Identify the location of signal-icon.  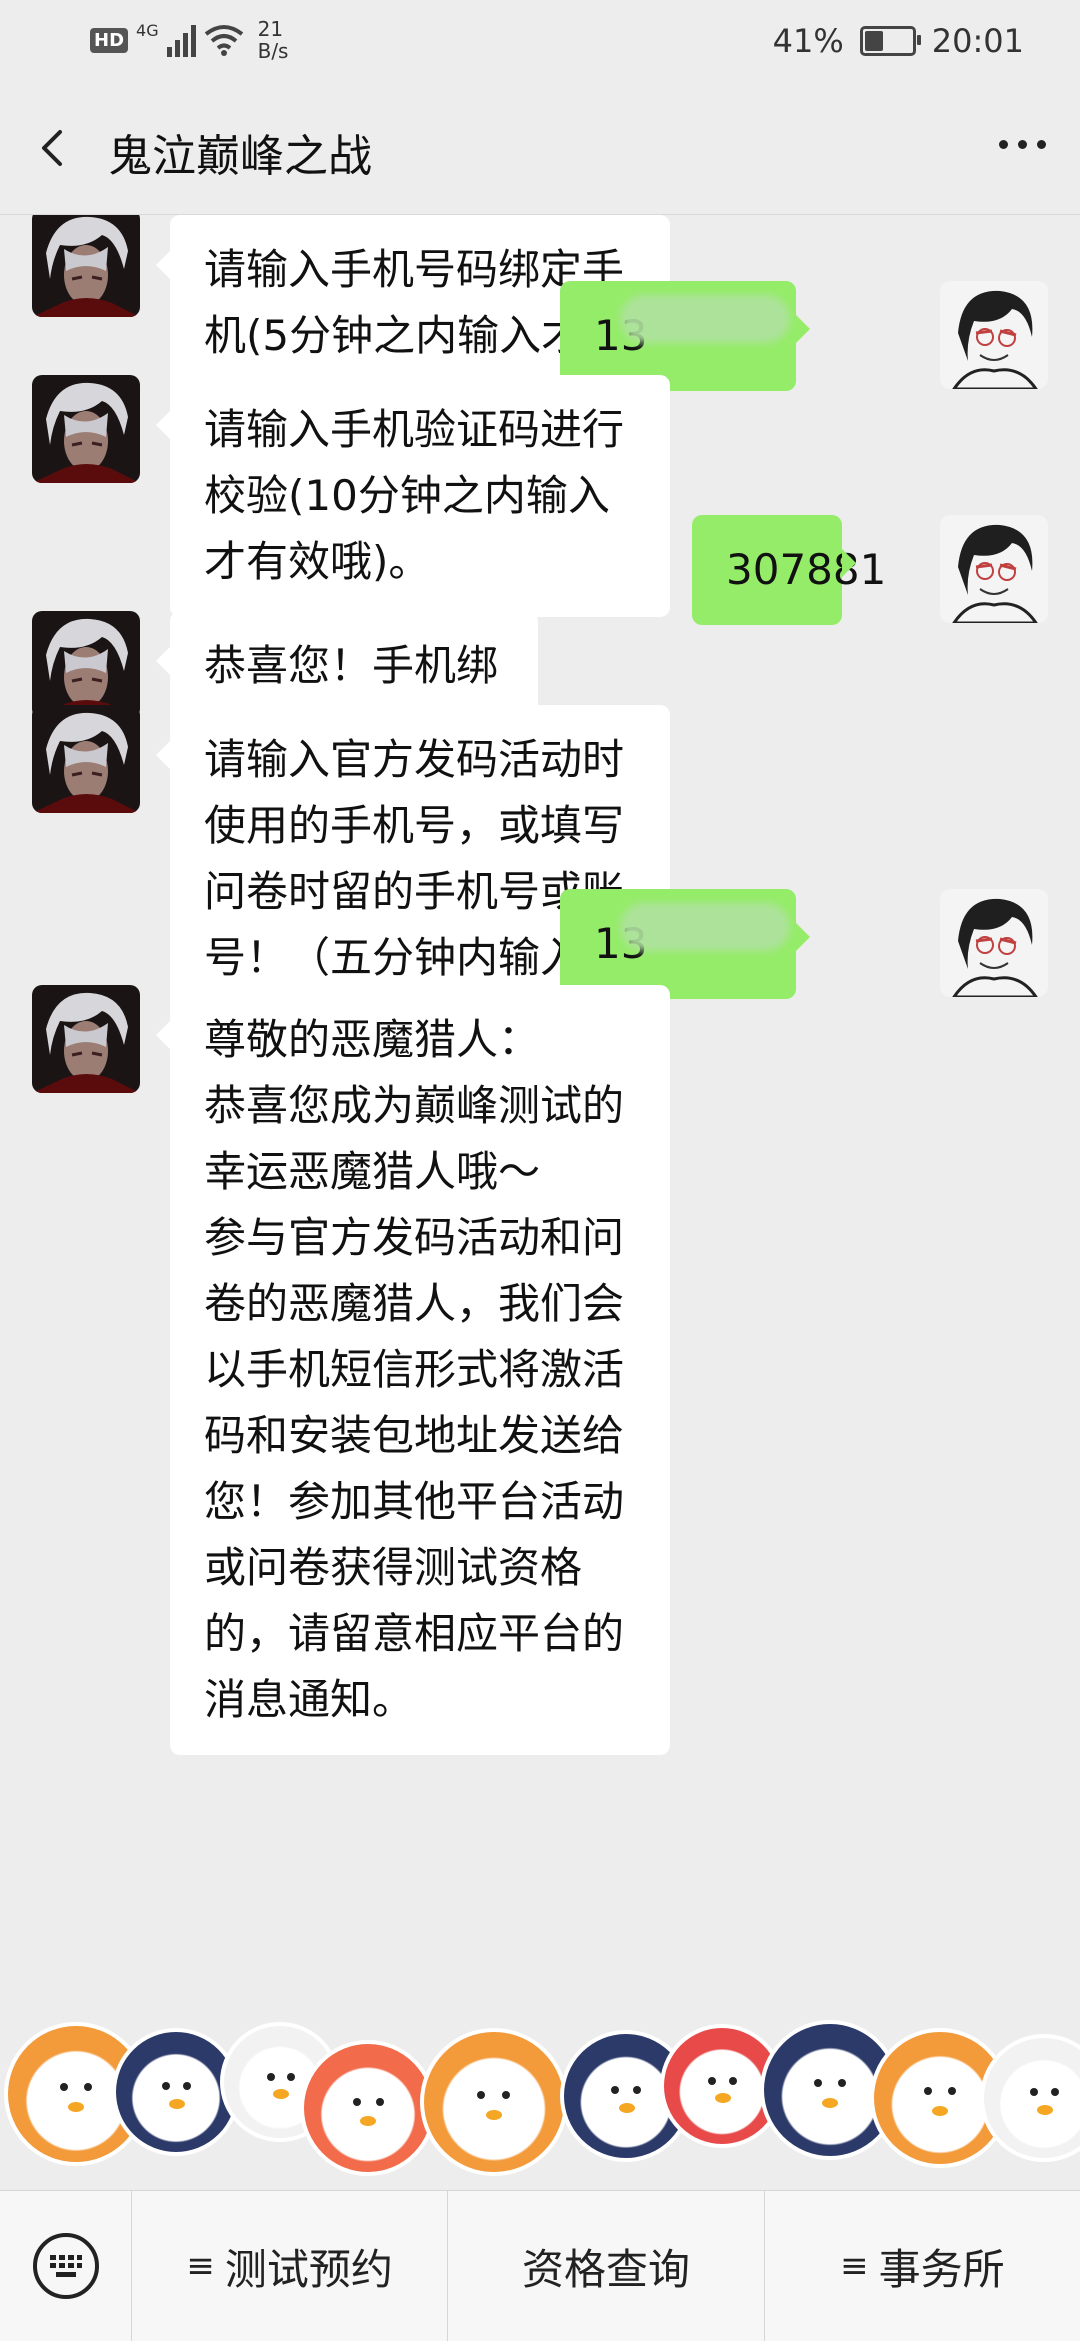
(181, 40).